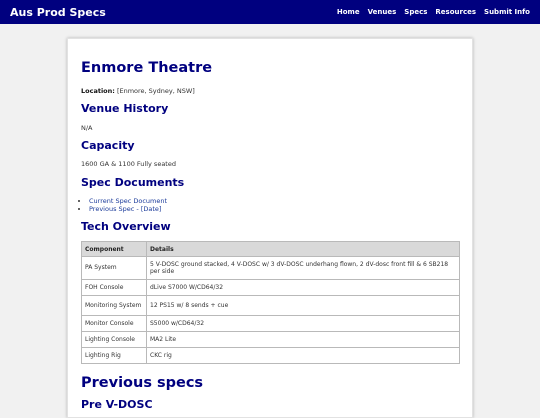  Describe the element at coordinates (303, 323) in the screenshot. I see `table-cell: S5000 w/CD64/32` at that location.